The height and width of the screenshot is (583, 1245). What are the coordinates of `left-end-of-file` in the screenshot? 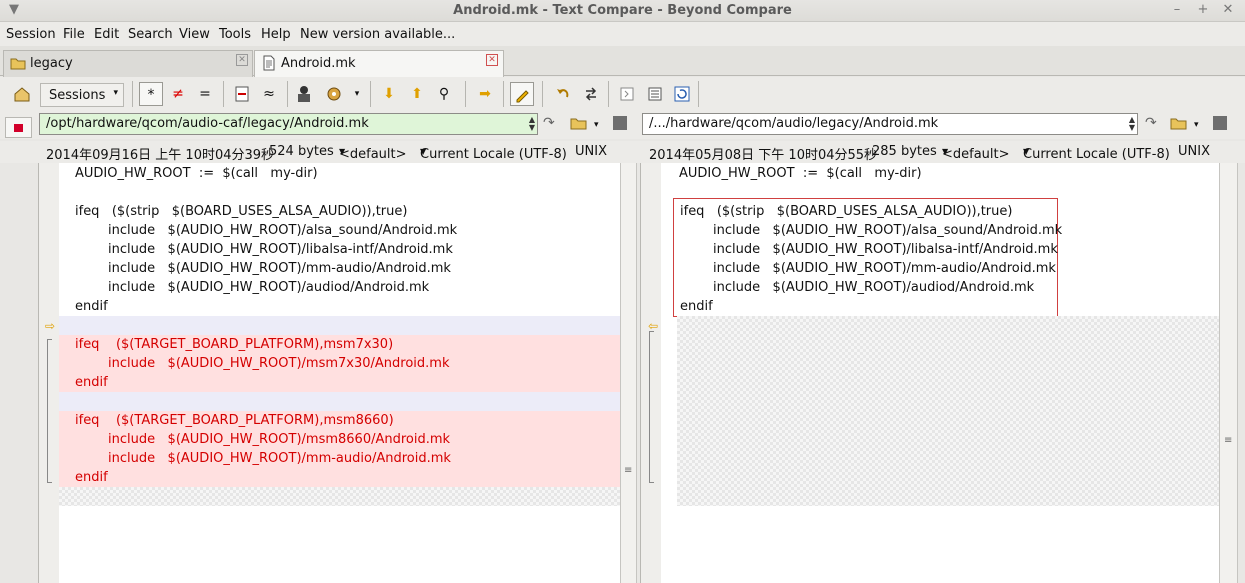 It's located at (340, 496).